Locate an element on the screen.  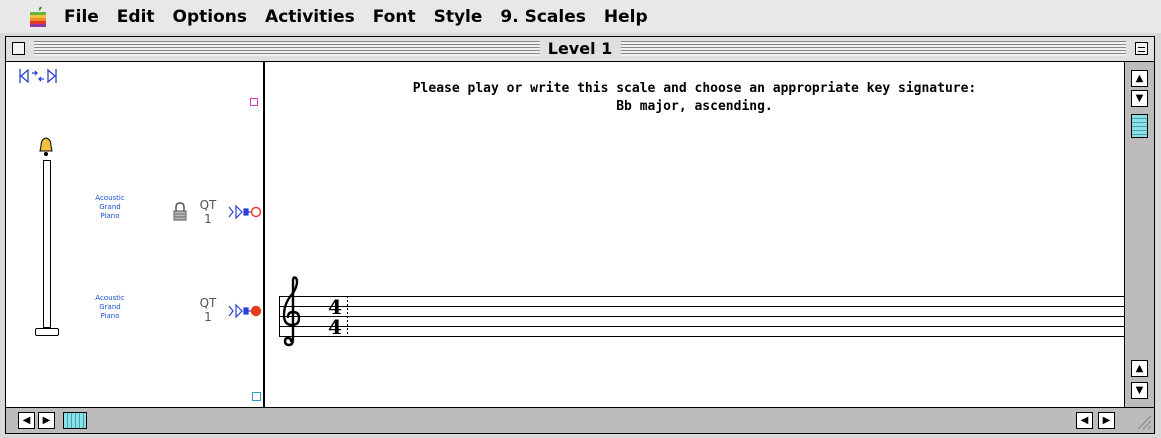
menu-help: Help is located at coordinates (626, 17).